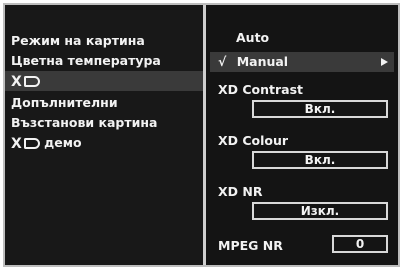 The image size is (403, 273). I want to click on mpeg-nr-label: MPEG NR, so click(250, 245).